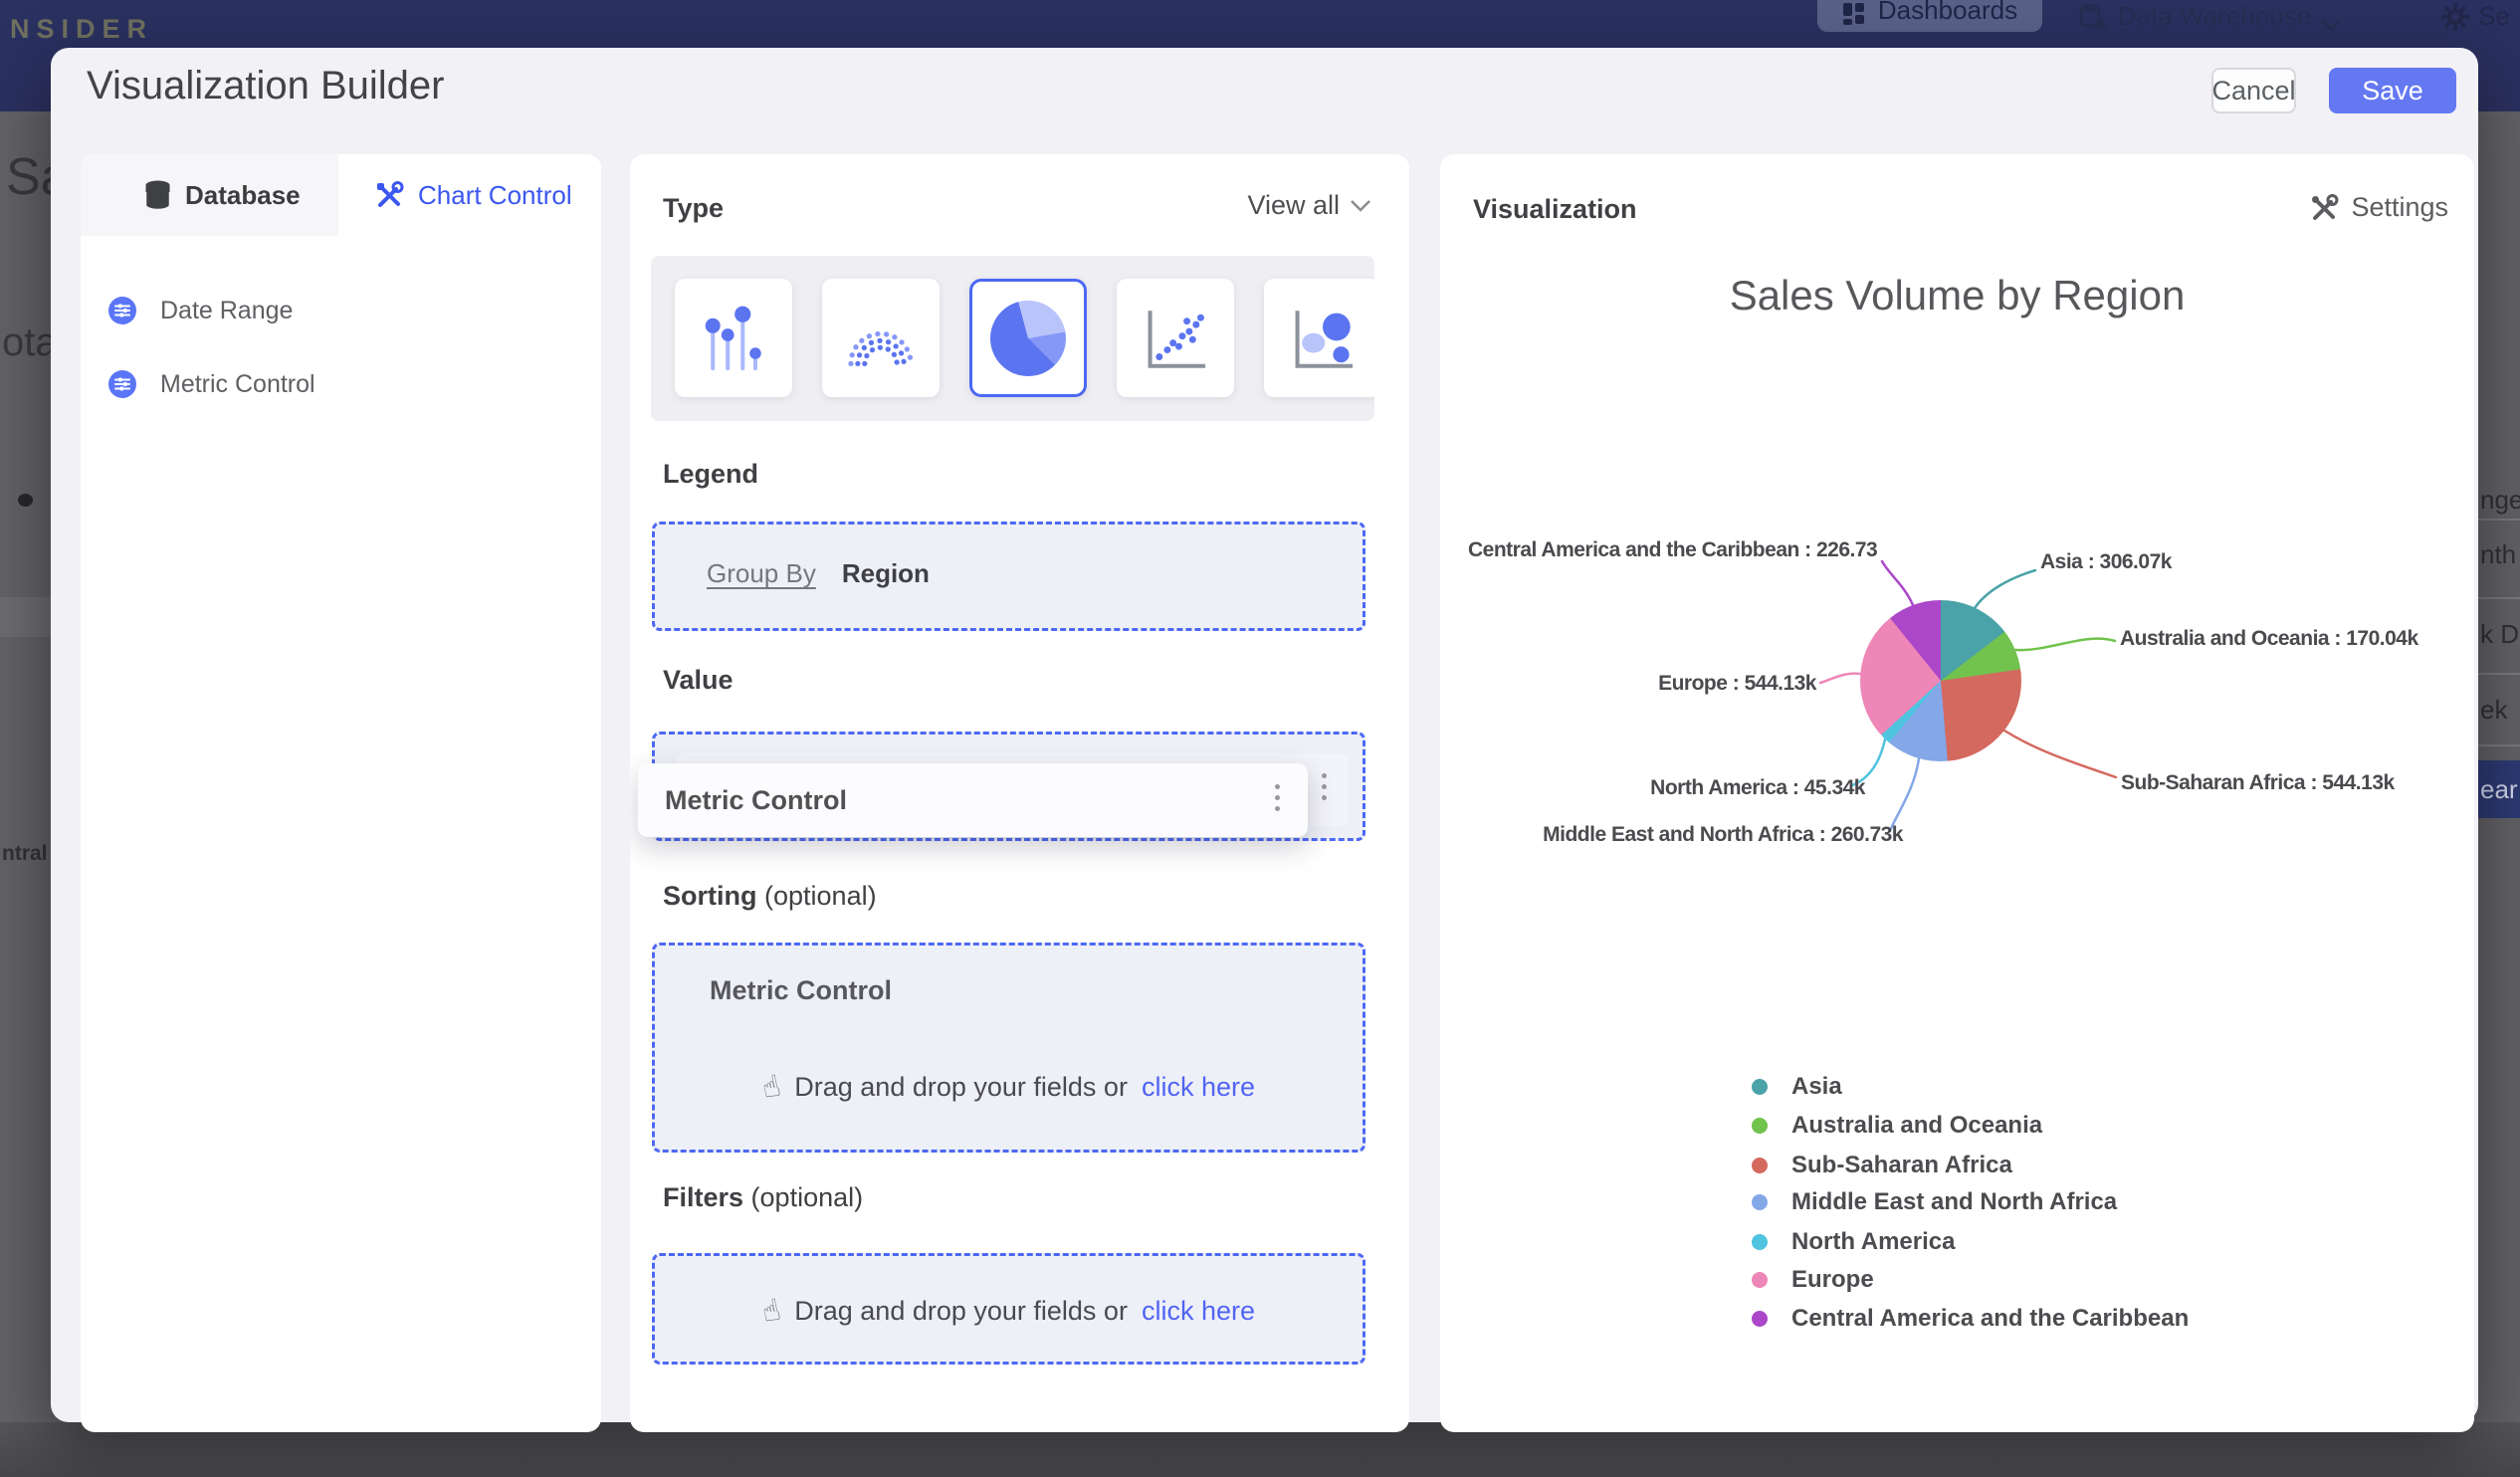 This screenshot has height=1477, width=2520. Describe the element at coordinates (2475, 16) in the screenshot. I see `nav-settings: Se` at that location.